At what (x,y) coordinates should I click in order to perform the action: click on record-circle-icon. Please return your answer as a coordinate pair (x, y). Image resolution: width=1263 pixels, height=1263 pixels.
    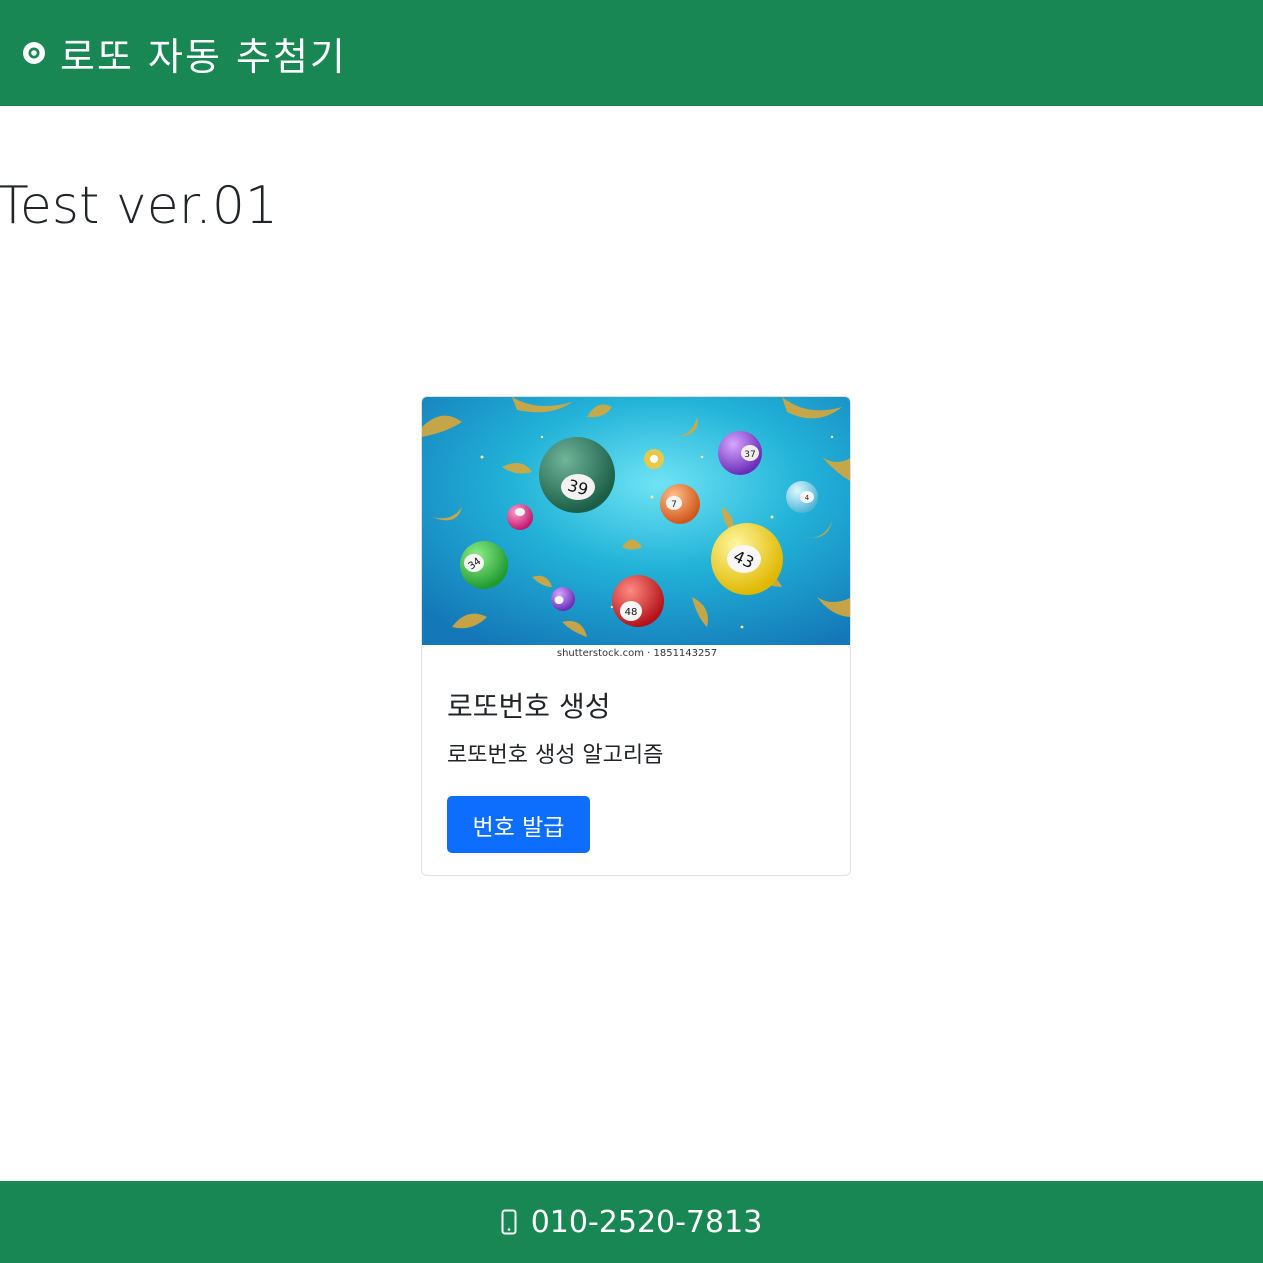
    Looking at the image, I should click on (34, 53).